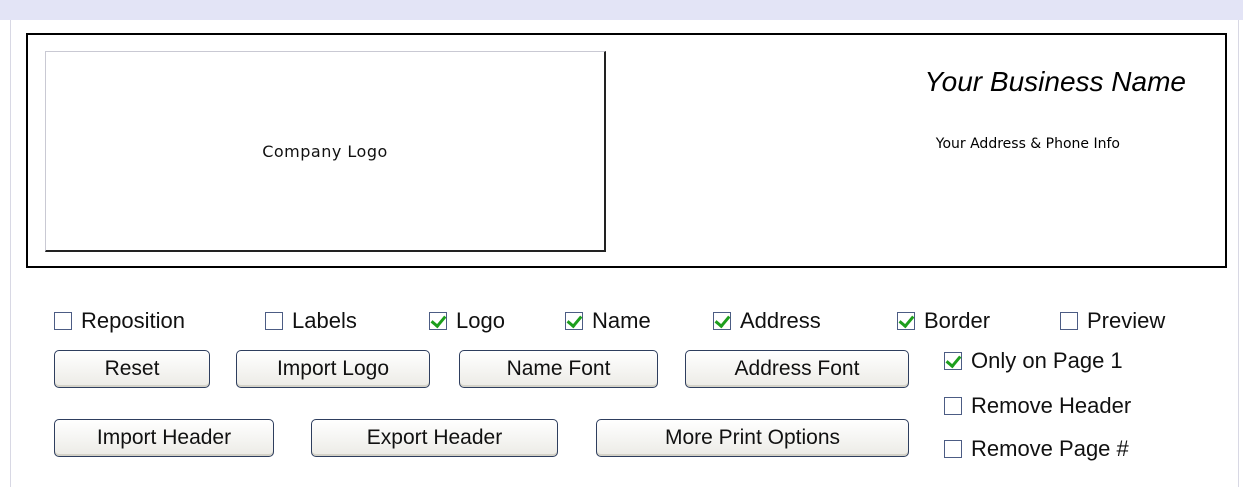 The width and height of the screenshot is (1243, 487). What do you see at coordinates (558, 369) in the screenshot?
I see `name-font-button: Name Font` at bounding box center [558, 369].